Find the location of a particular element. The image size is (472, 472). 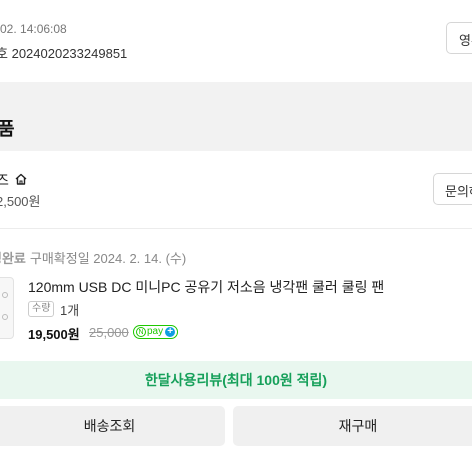

inquiry-button: 문의하기 is located at coordinates (452, 189).